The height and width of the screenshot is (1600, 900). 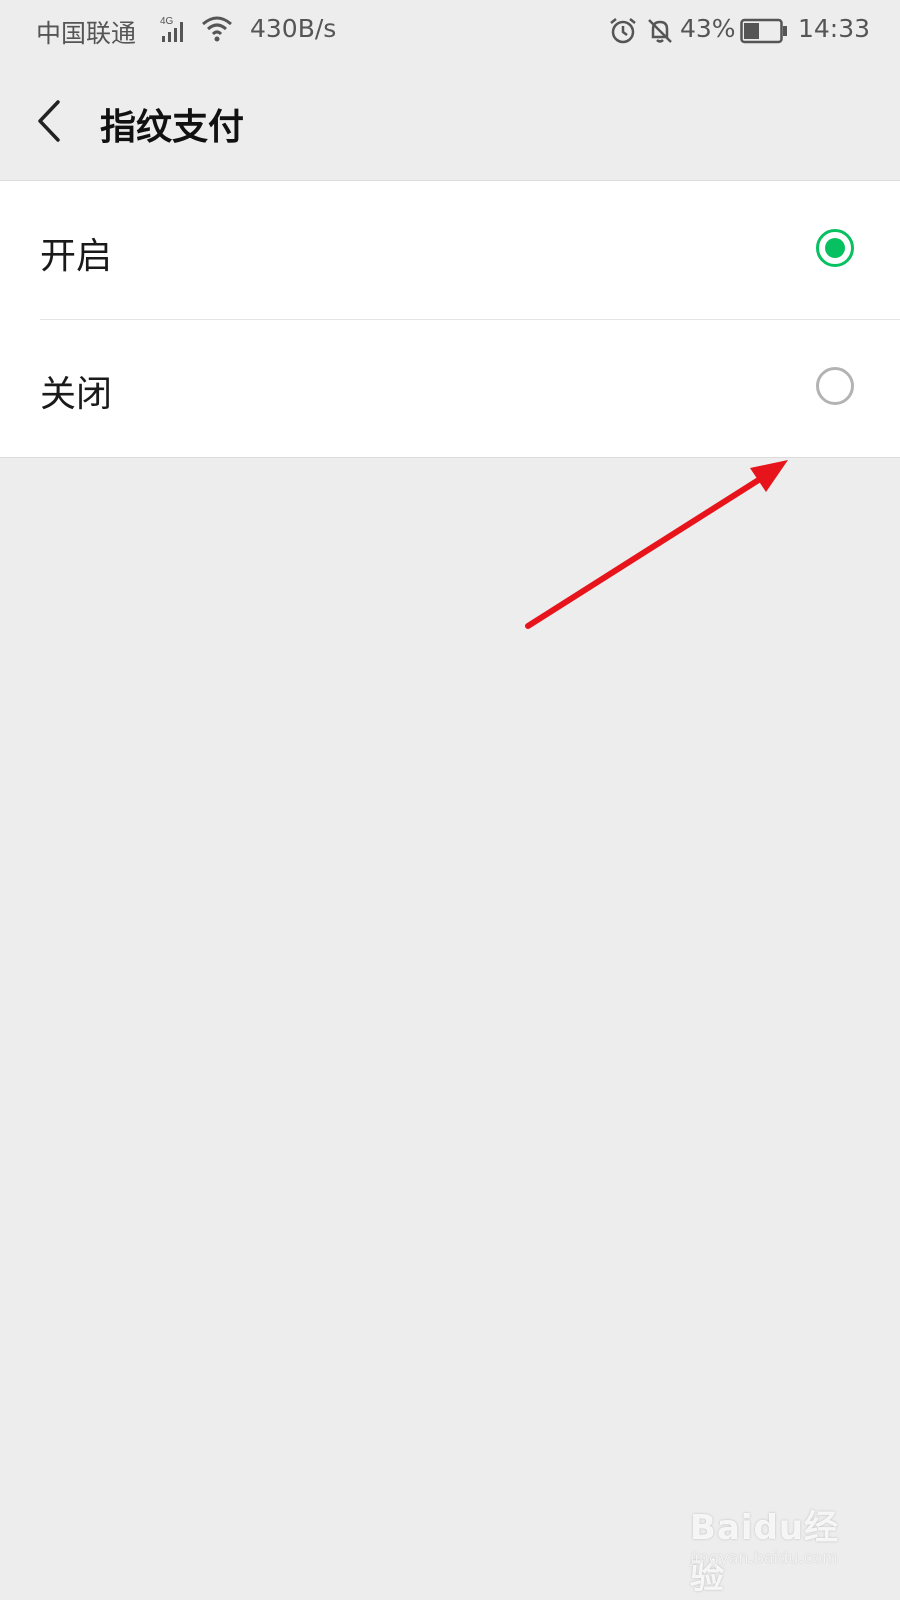 What do you see at coordinates (50, 121) in the screenshot?
I see `chevron-left-icon` at bounding box center [50, 121].